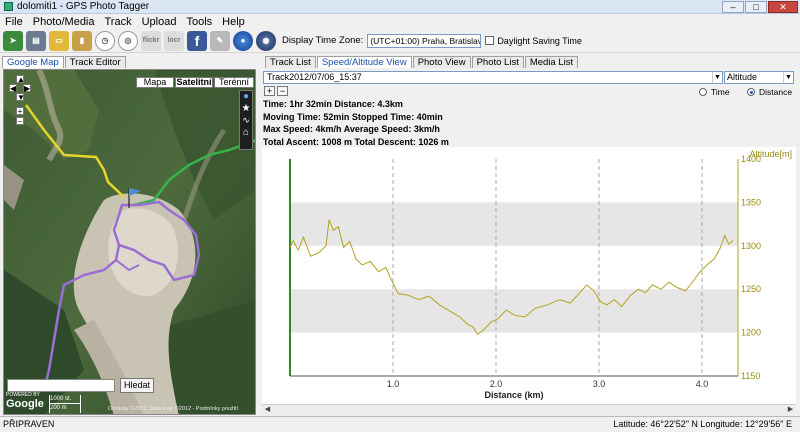 The width and height of the screenshot is (800, 432). Describe the element at coordinates (27, 88) in the screenshot. I see `pan-right-button: ▶` at that location.